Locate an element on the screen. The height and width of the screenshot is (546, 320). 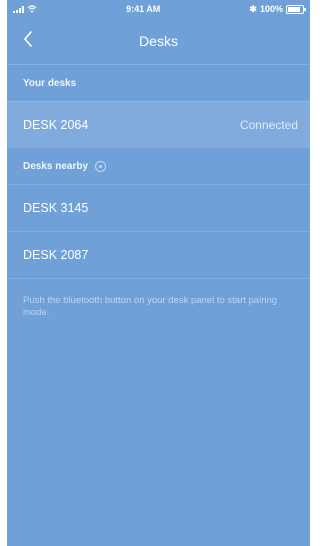
battery-icon is located at coordinates (295, 9).